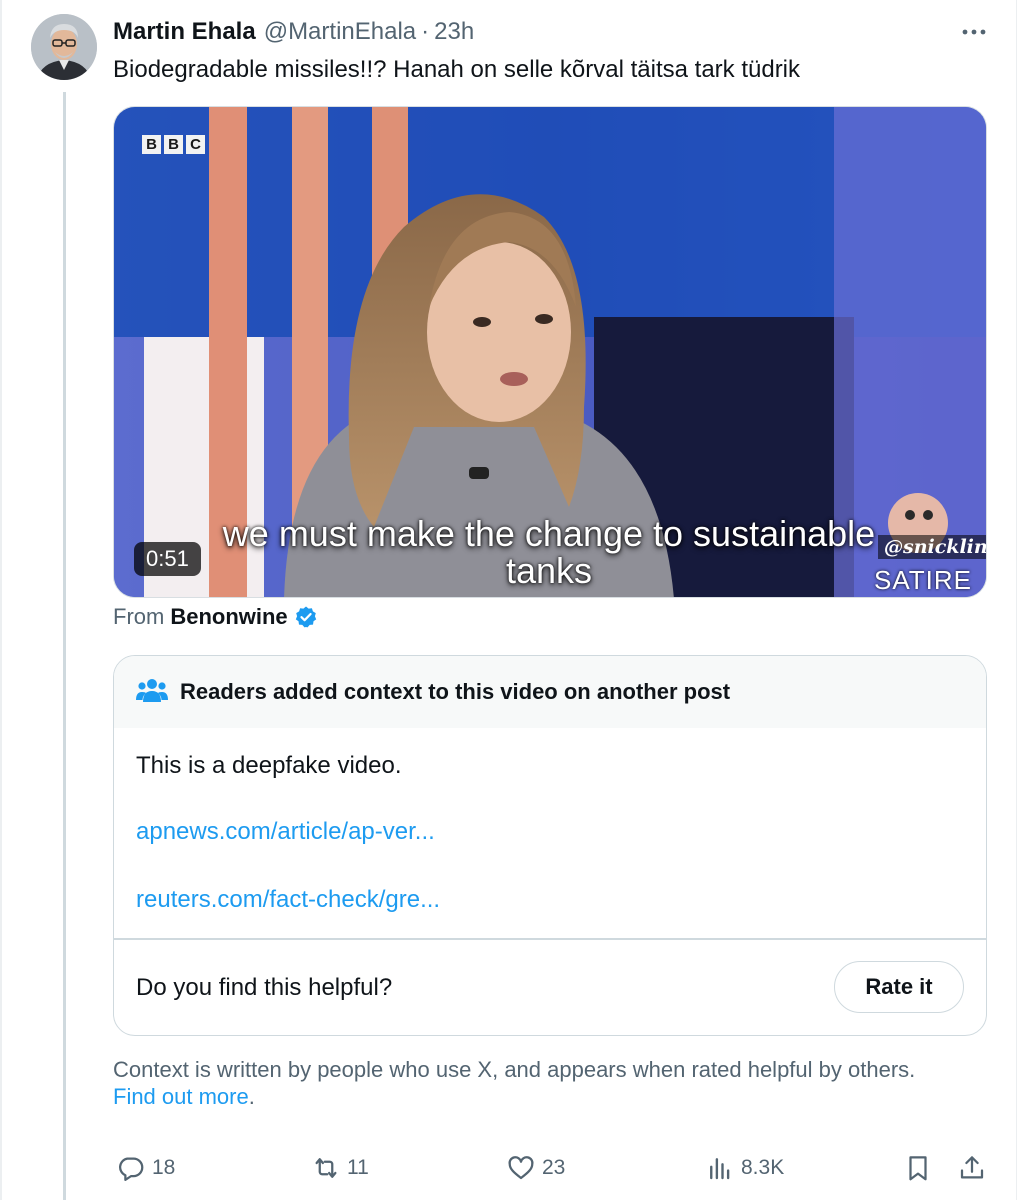 Image resolution: width=1017 pixels, height=1200 pixels. I want to click on like-count: 23, so click(554, 1167).